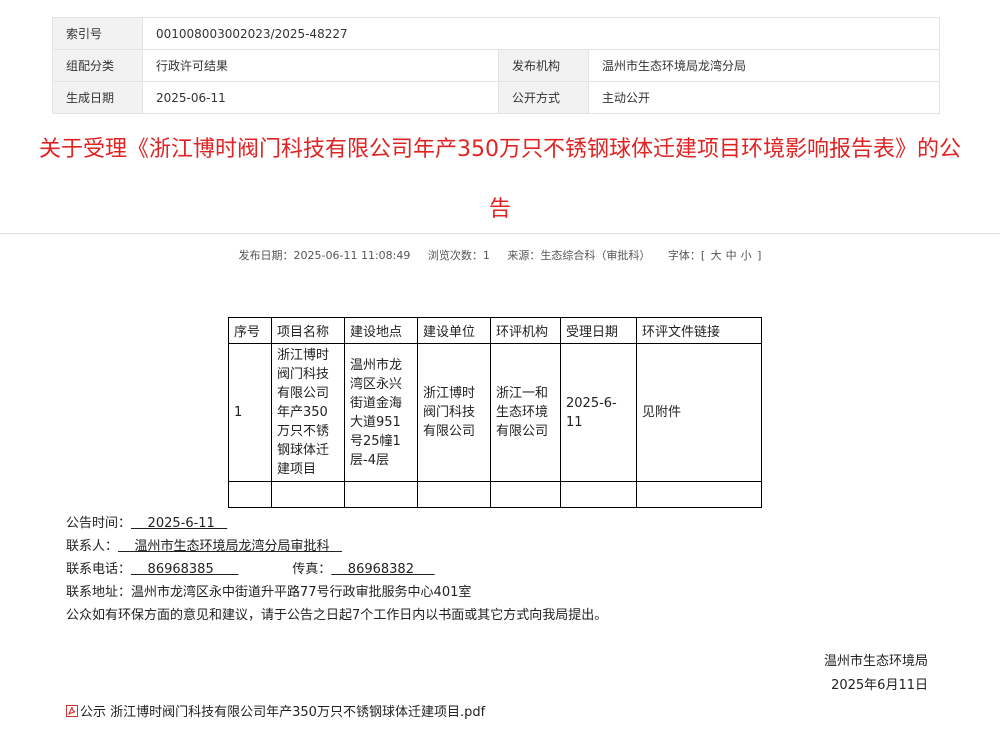 This screenshot has height=741, width=1006. I want to click on signature: 温州市生态环境局 2025年6月11日, so click(876, 674).